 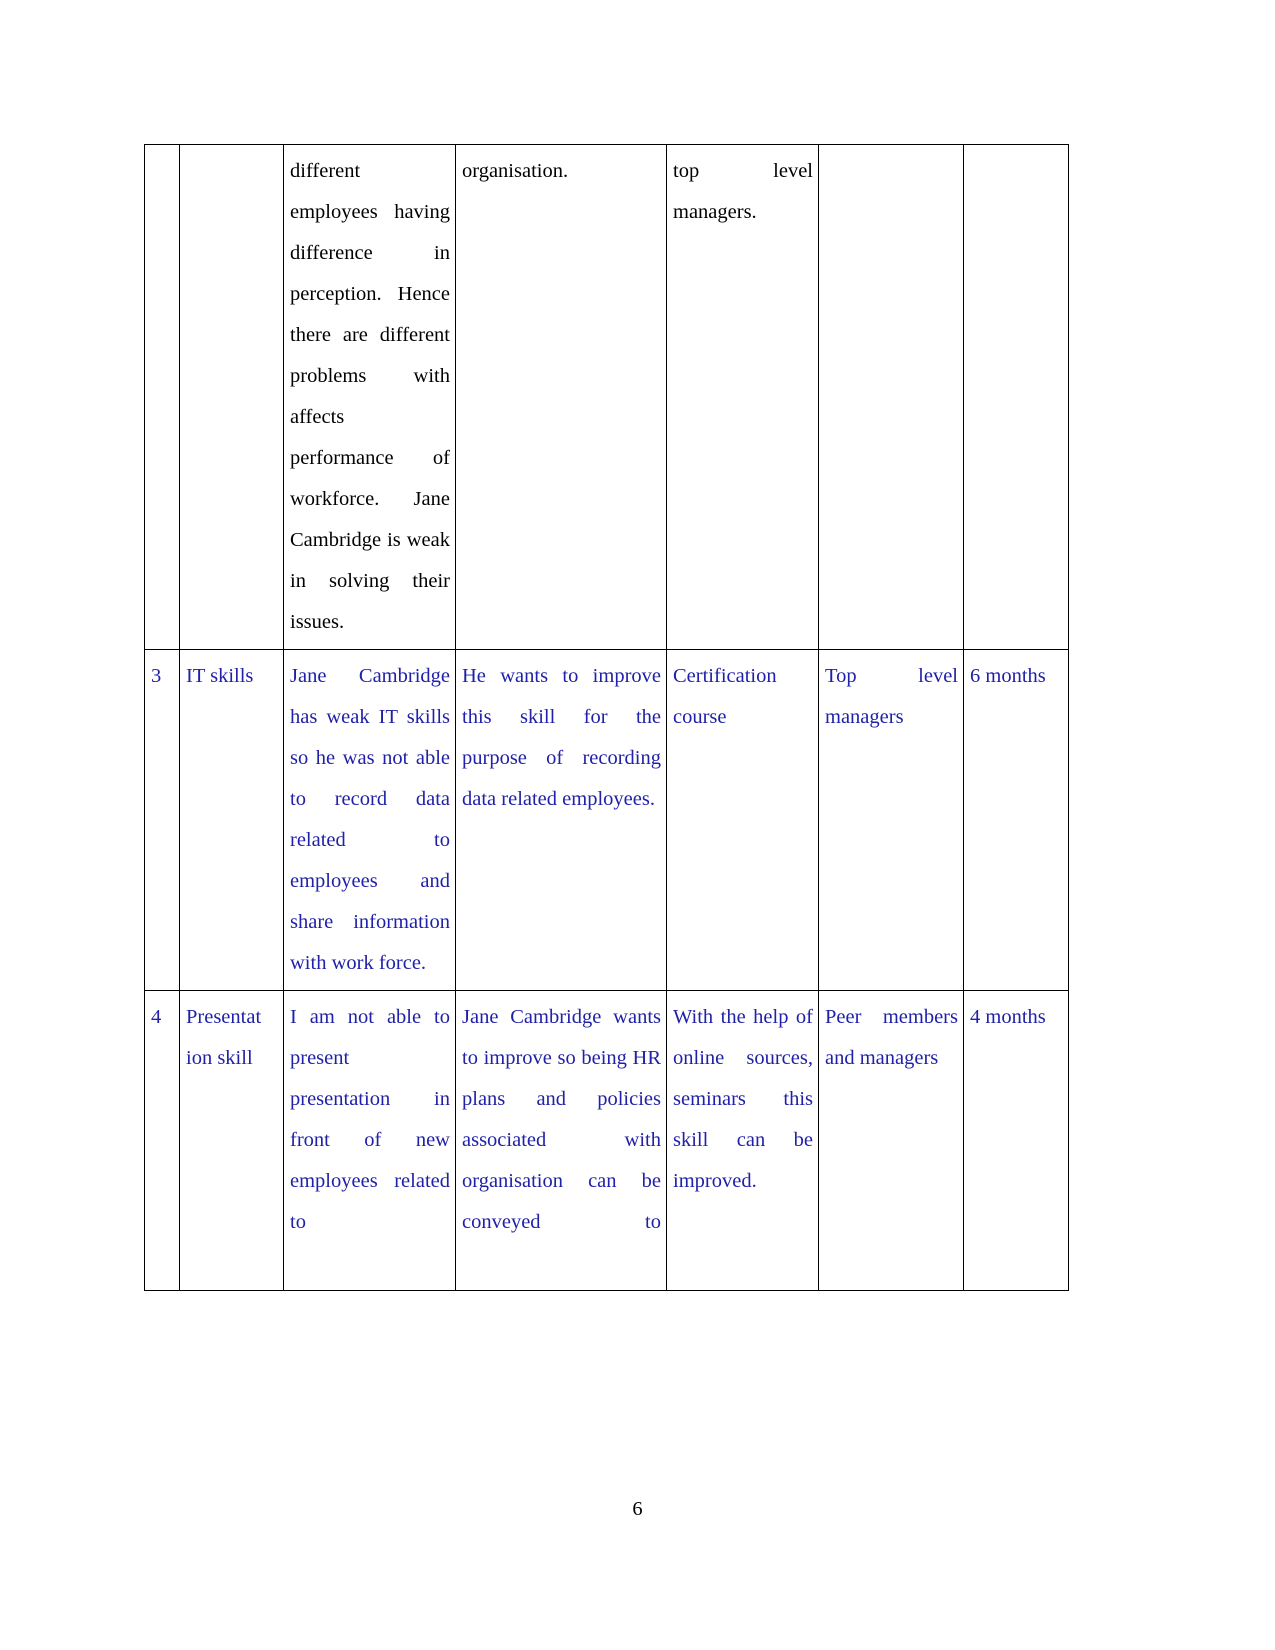 What do you see at coordinates (891, 696) in the screenshot?
I see `cell-text: Top level managers` at bounding box center [891, 696].